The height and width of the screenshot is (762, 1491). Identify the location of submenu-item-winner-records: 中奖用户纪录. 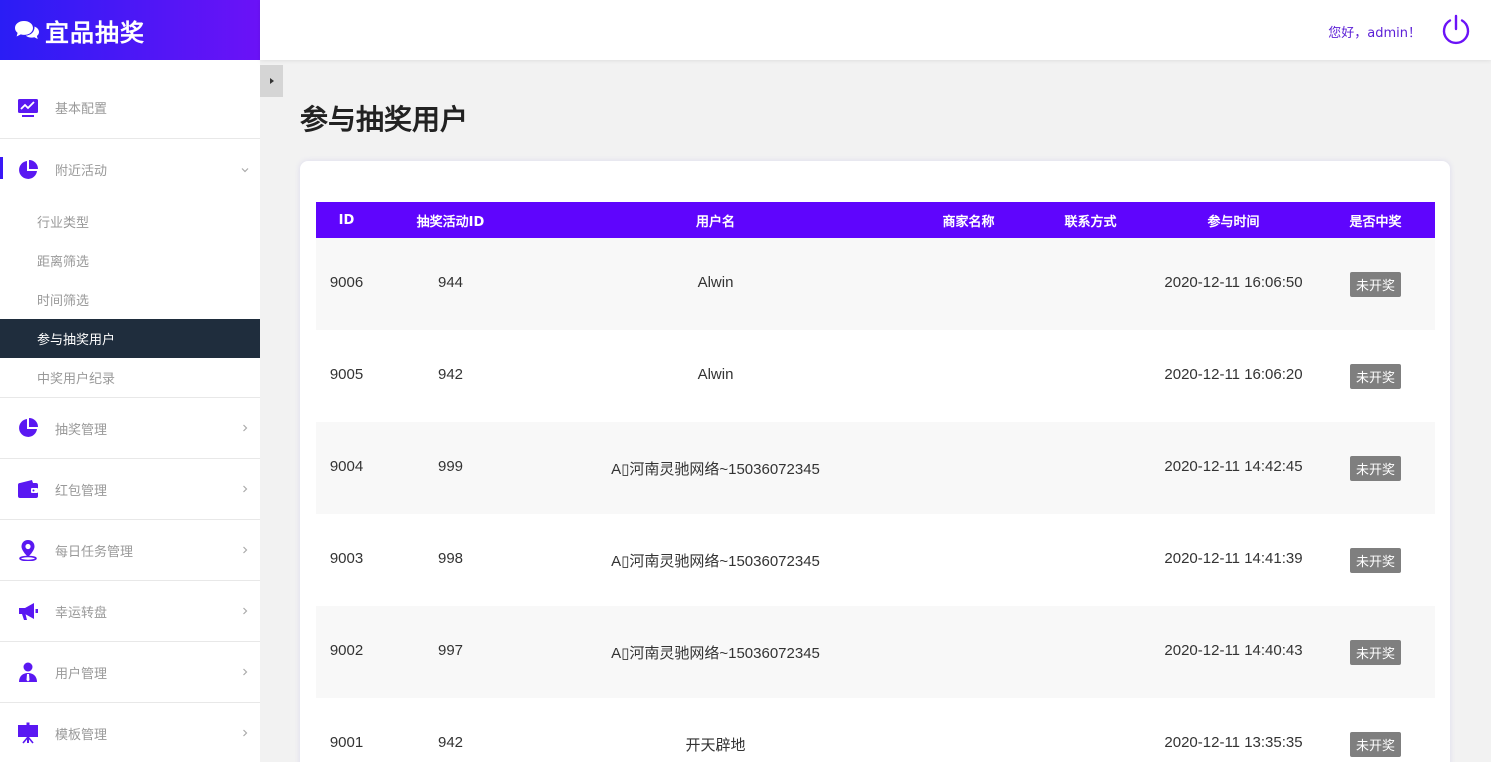
(130, 377).